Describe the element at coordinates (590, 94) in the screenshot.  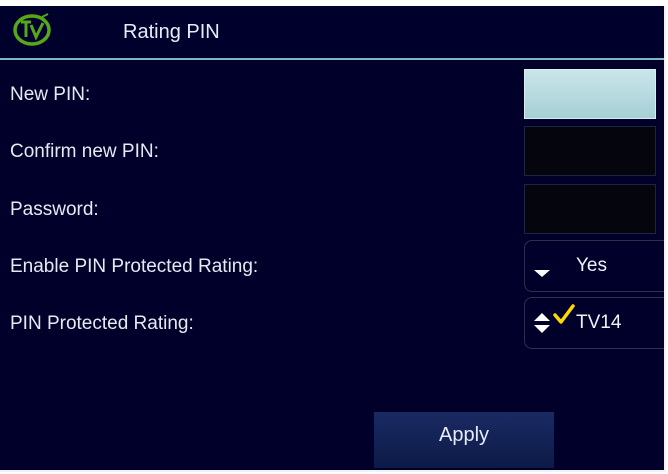
I see `new-pin-field` at that location.